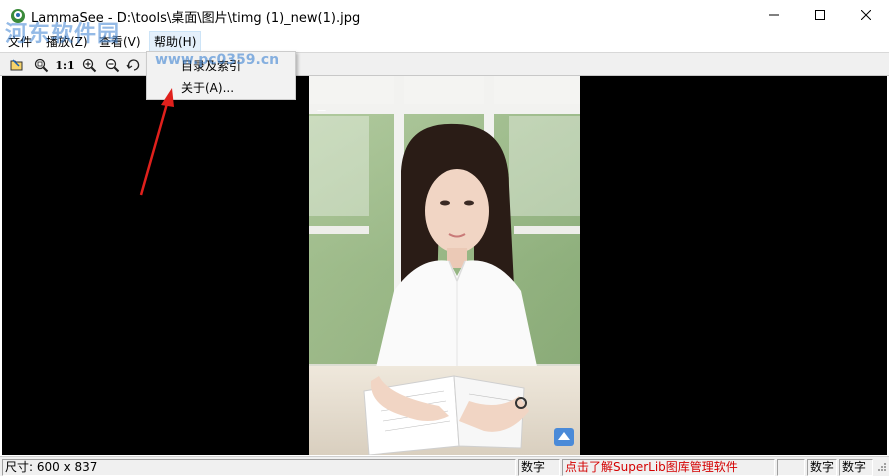 The image size is (889, 476). I want to click on close-button, so click(866, 15).